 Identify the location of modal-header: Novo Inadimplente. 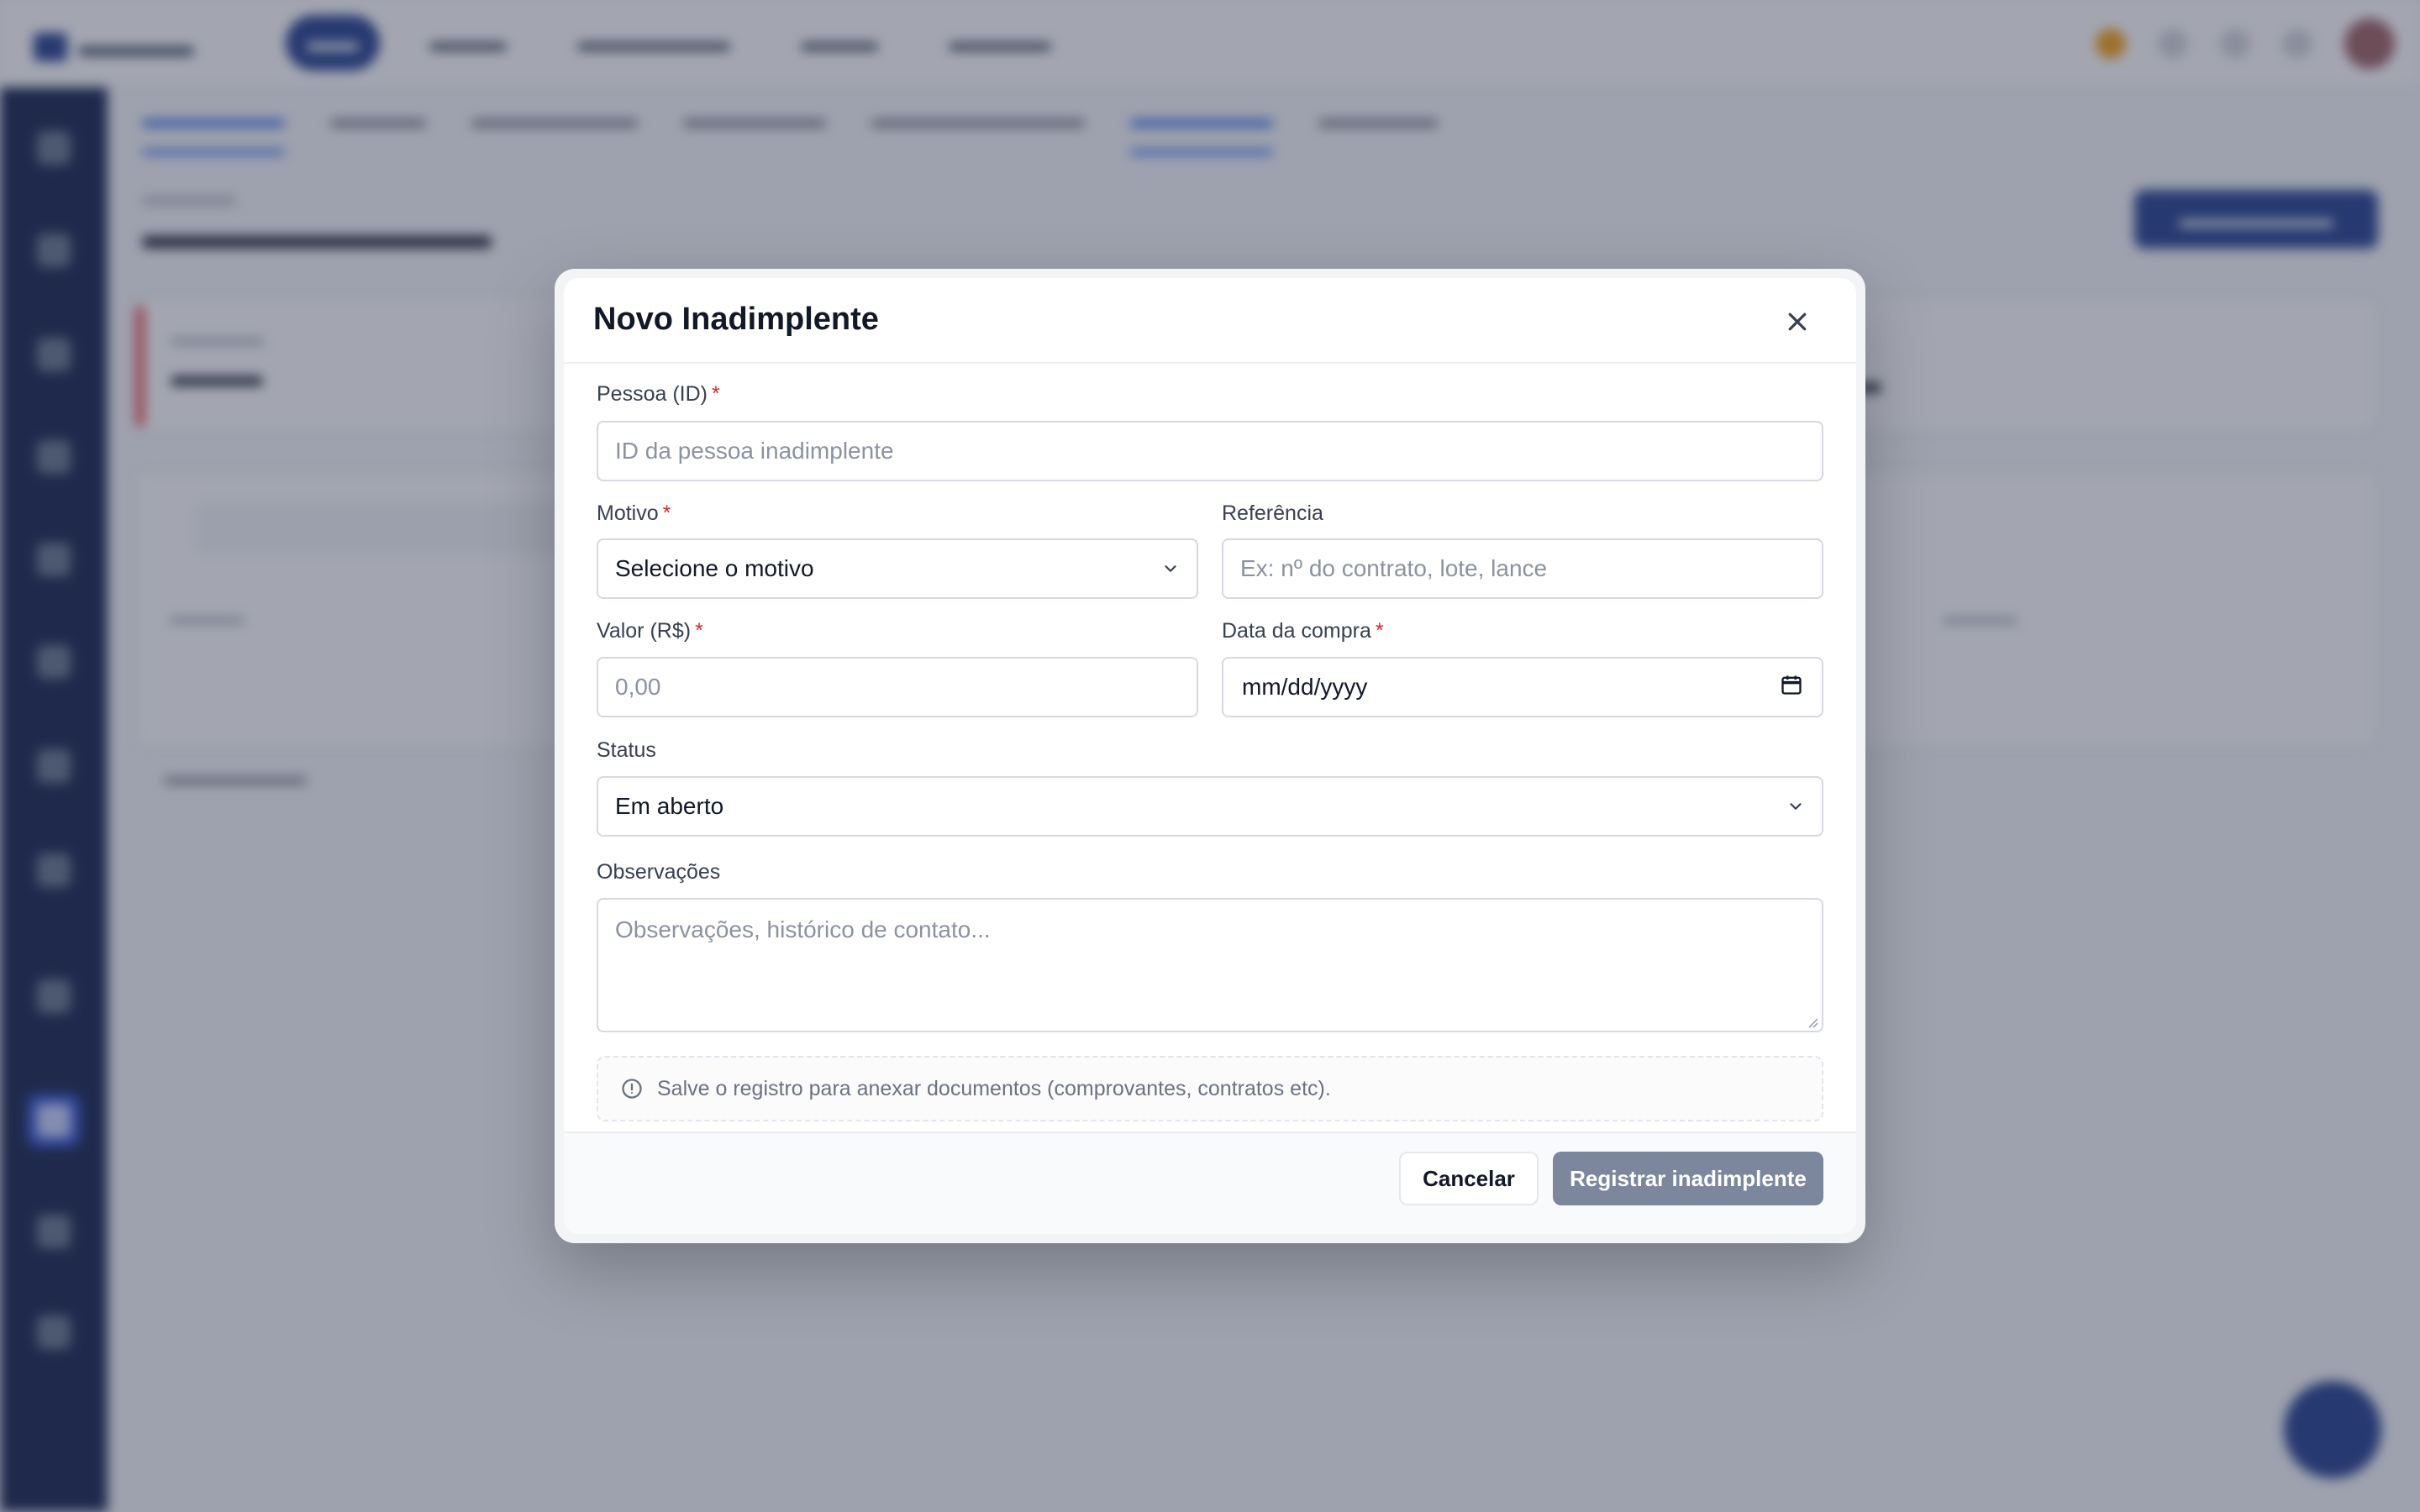
(1210, 321).